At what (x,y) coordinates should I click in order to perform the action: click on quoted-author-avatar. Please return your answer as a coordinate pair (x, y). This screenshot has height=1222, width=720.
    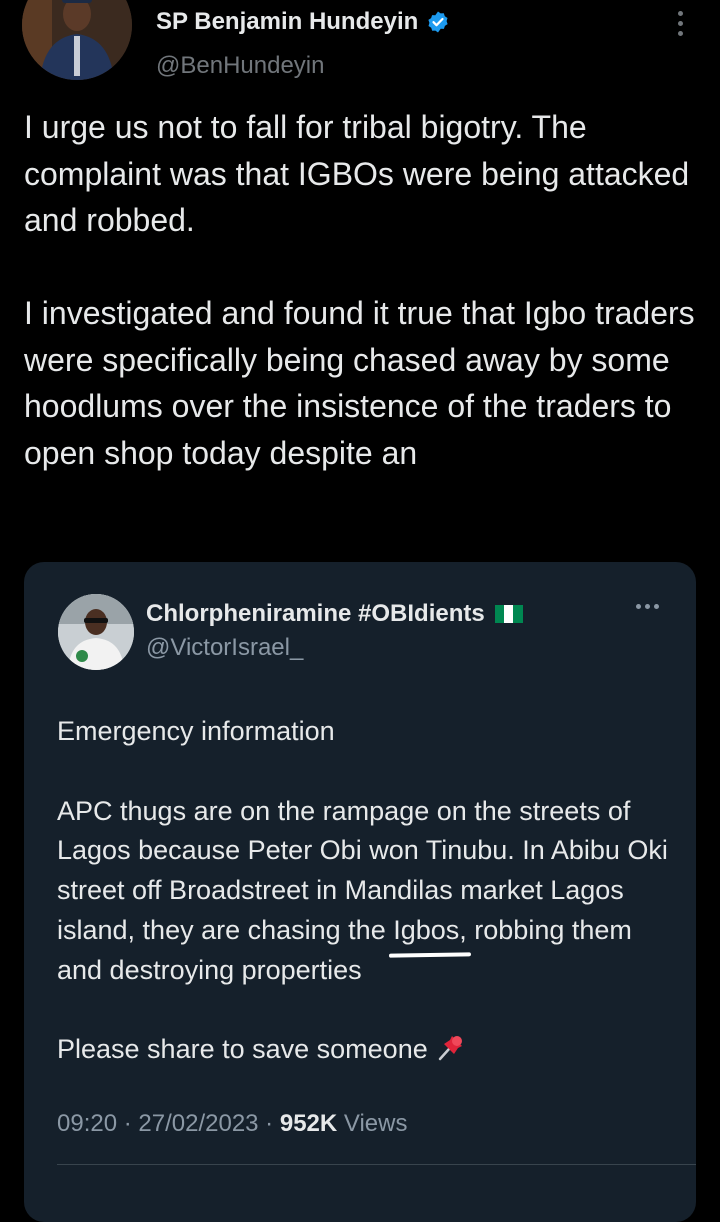
    Looking at the image, I should click on (96, 632).